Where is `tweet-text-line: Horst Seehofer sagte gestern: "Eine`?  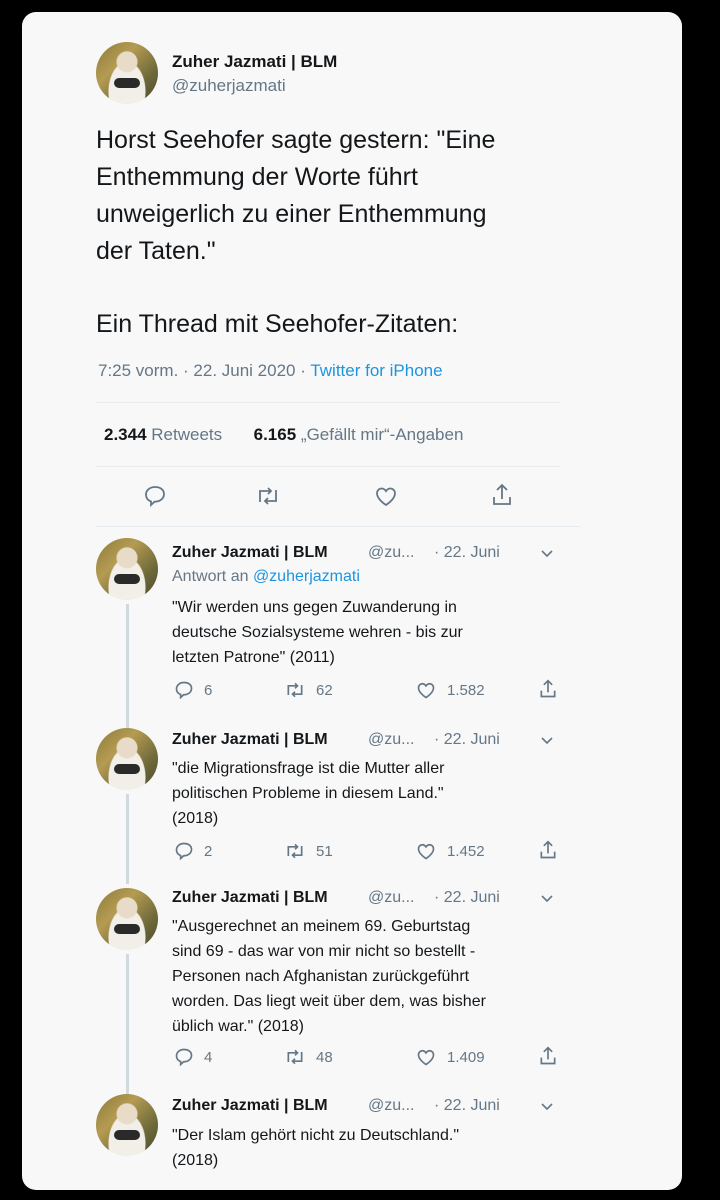 tweet-text-line: Horst Seehofer sagte gestern: "Eine is located at coordinates (296, 140).